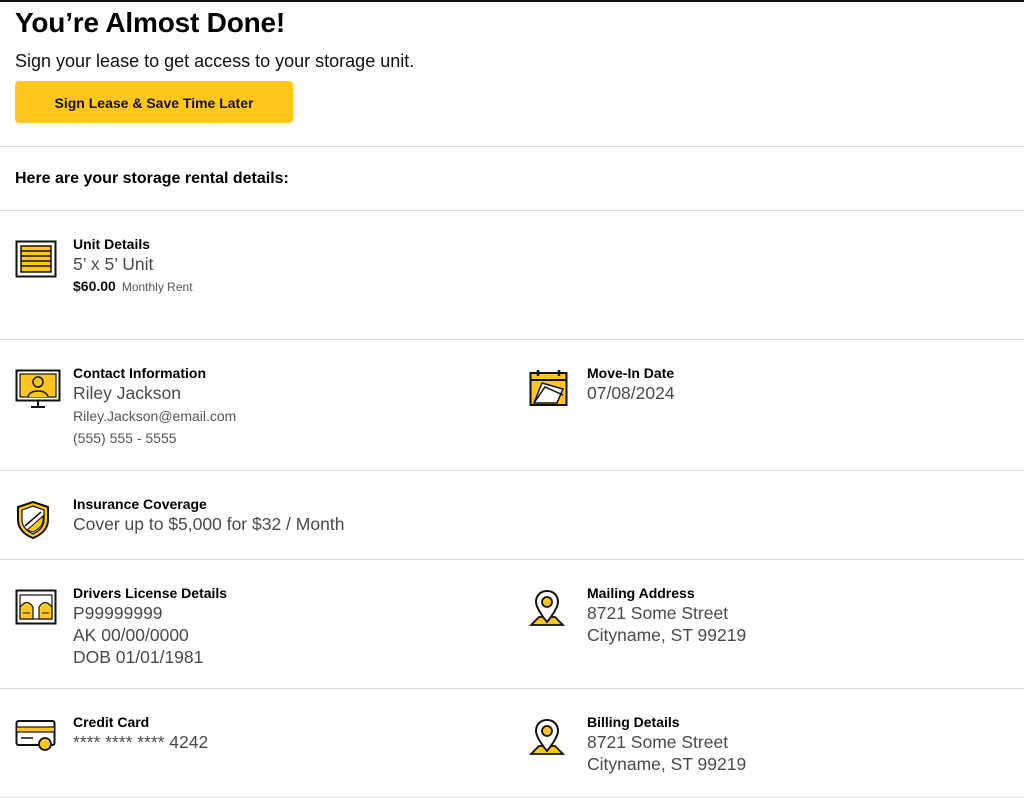 The width and height of the screenshot is (1024, 798). What do you see at coordinates (631, 373) in the screenshot?
I see `move-in-date-label: Move-In Date` at bounding box center [631, 373].